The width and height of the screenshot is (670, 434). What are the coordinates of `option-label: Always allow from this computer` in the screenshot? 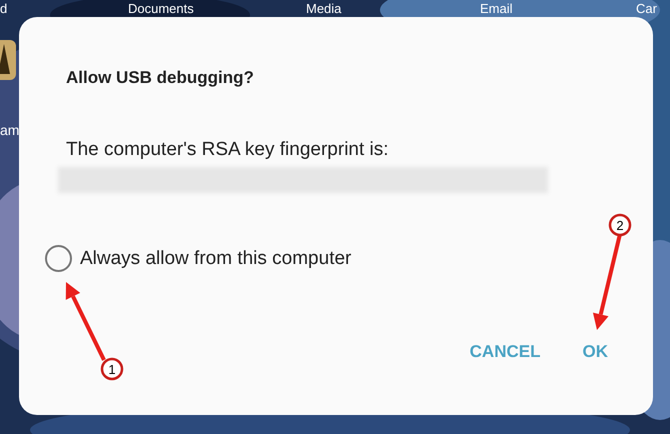 It's located at (216, 258).